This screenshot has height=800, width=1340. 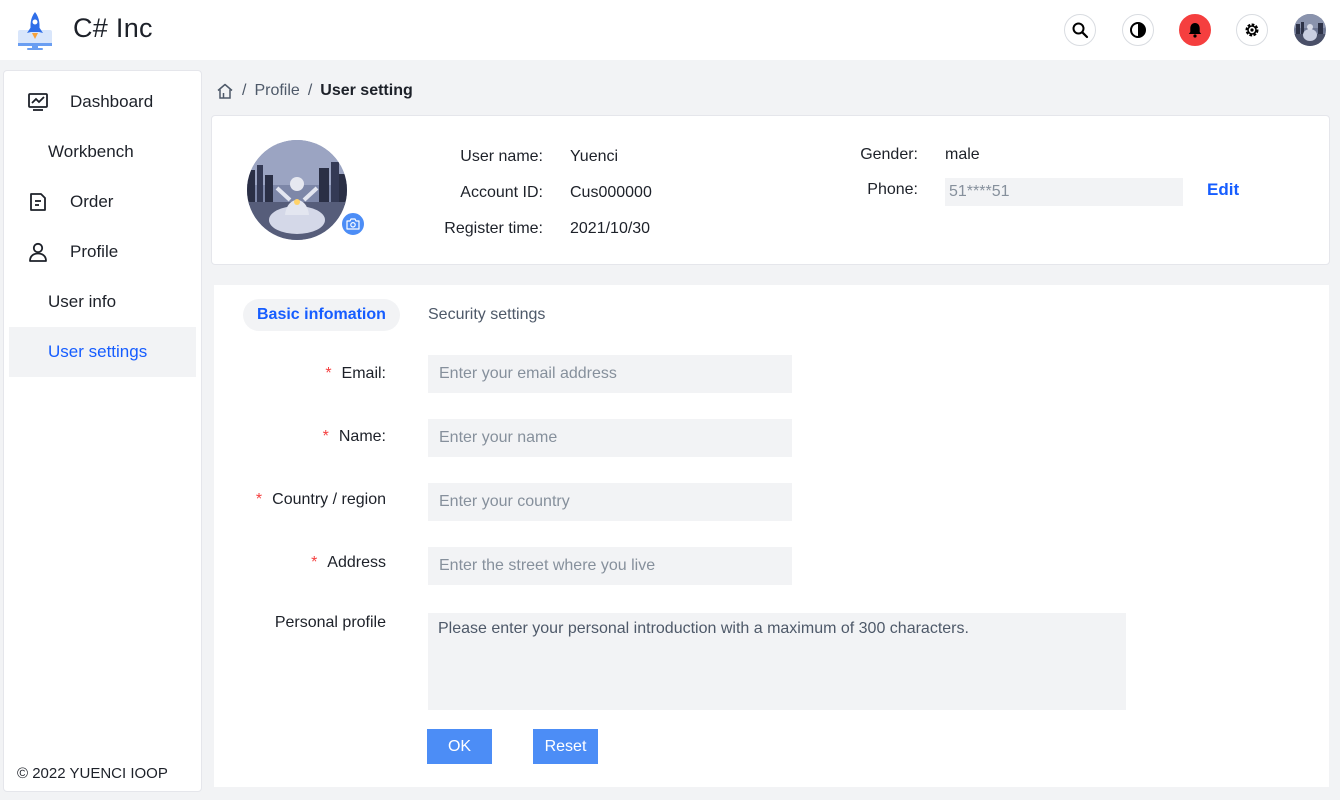 What do you see at coordinates (892, 189) in the screenshot?
I see `phone-label: Phone:` at bounding box center [892, 189].